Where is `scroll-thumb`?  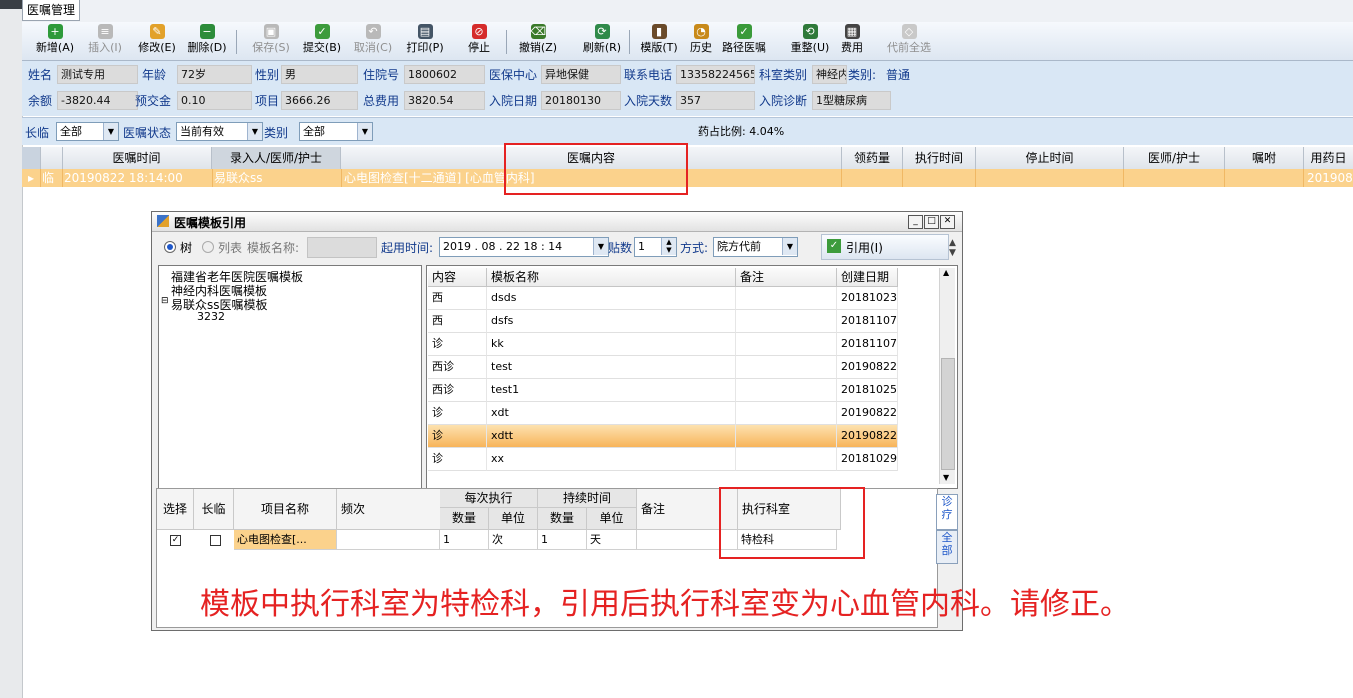 scroll-thumb is located at coordinates (948, 414).